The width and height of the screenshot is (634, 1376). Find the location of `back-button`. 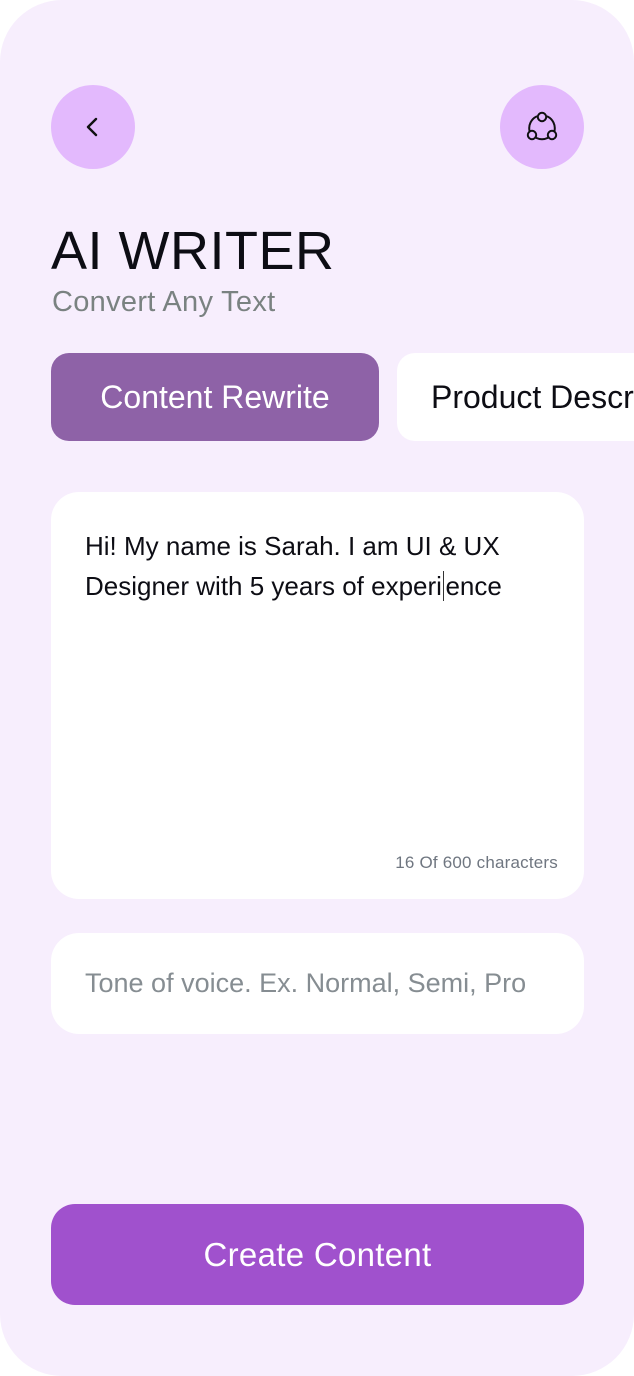

back-button is located at coordinates (93, 127).